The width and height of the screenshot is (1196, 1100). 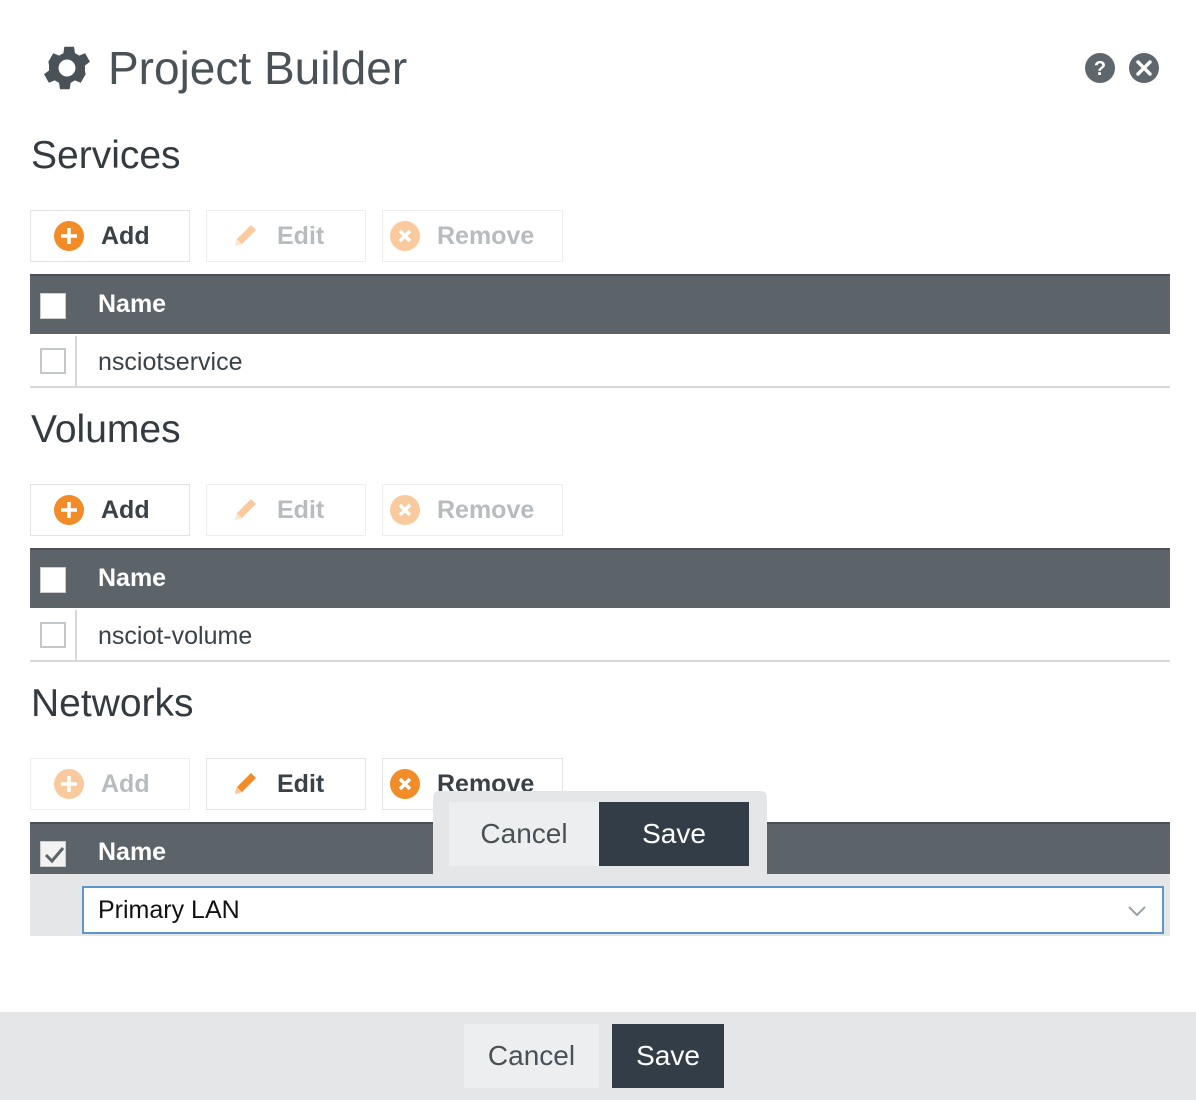 What do you see at coordinates (106, 155) in the screenshot?
I see `services-title: Services` at bounding box center [106, 155].